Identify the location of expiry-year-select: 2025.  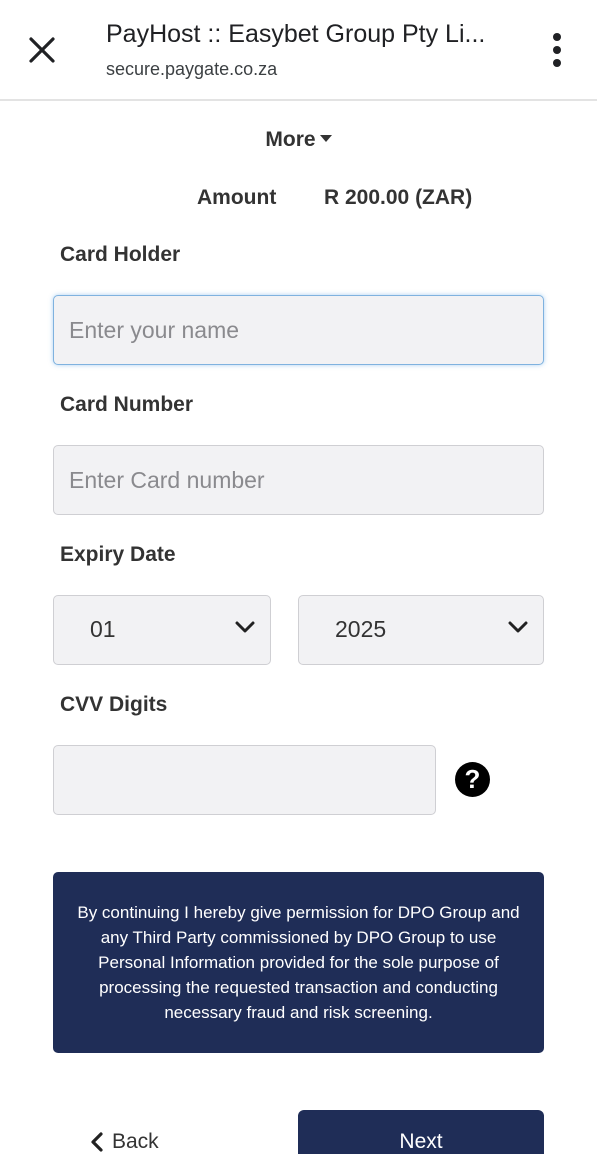
(421, 630).